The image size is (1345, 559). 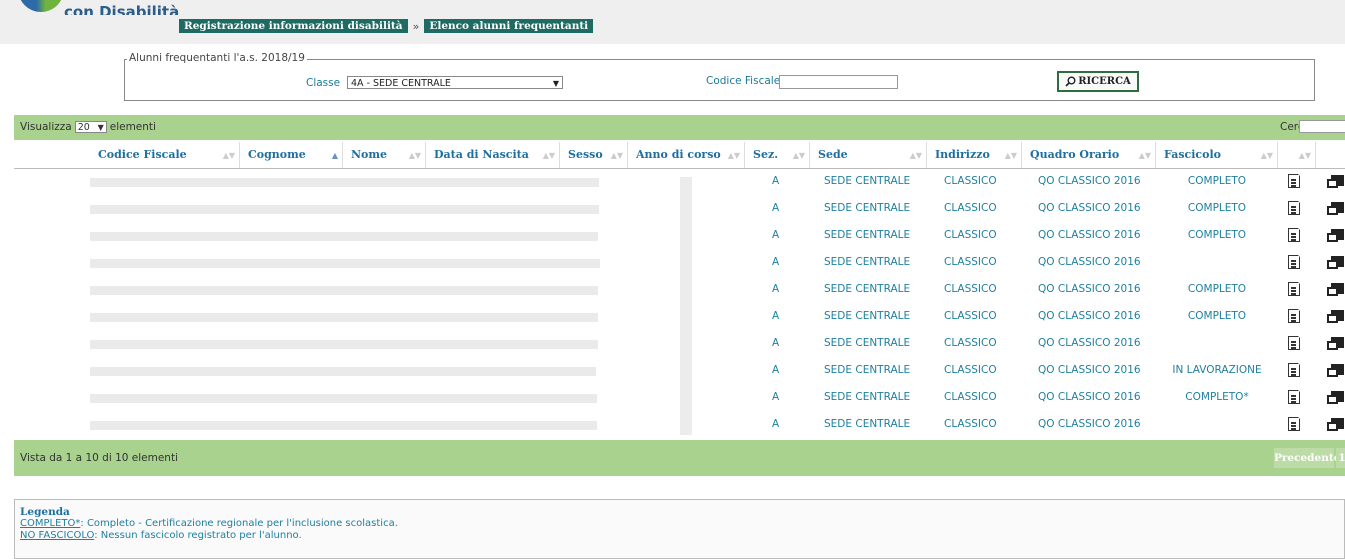 What do you see at coordinates (493, 155) in the screenshot?
I see `column-data-di-nascita: Data di Nascita ▲▼` at bounding box center [493, 155].